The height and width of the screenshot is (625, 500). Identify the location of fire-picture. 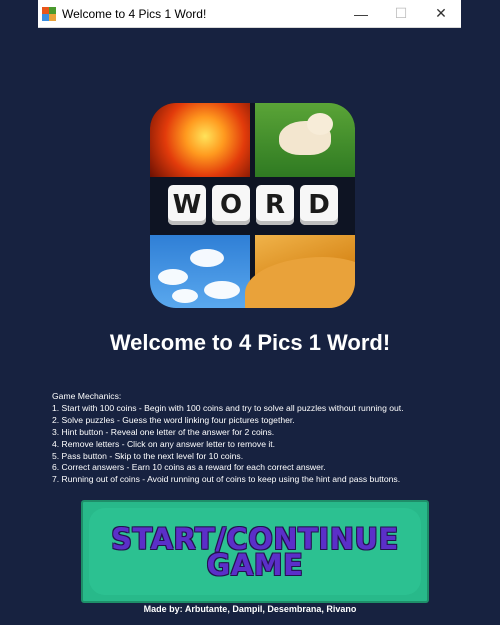
(200, 140).